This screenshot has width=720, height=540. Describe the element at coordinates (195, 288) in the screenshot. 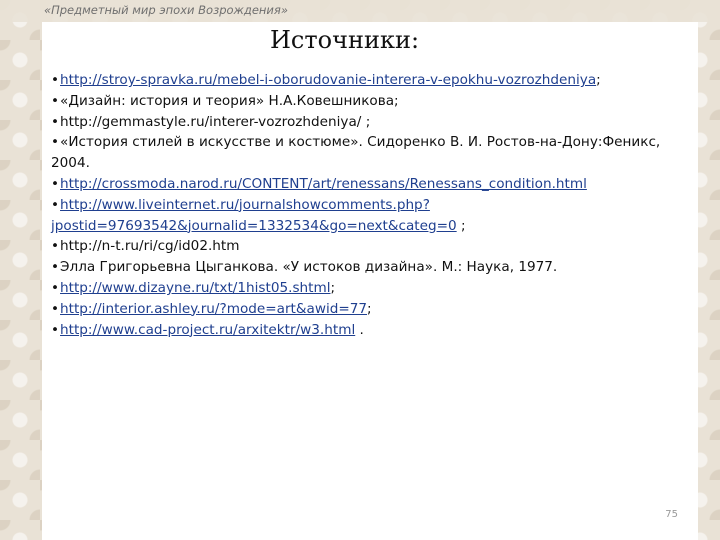

I see `source-link: http://www.dizayne.ru/txt/1hist05.shtml` at that location.